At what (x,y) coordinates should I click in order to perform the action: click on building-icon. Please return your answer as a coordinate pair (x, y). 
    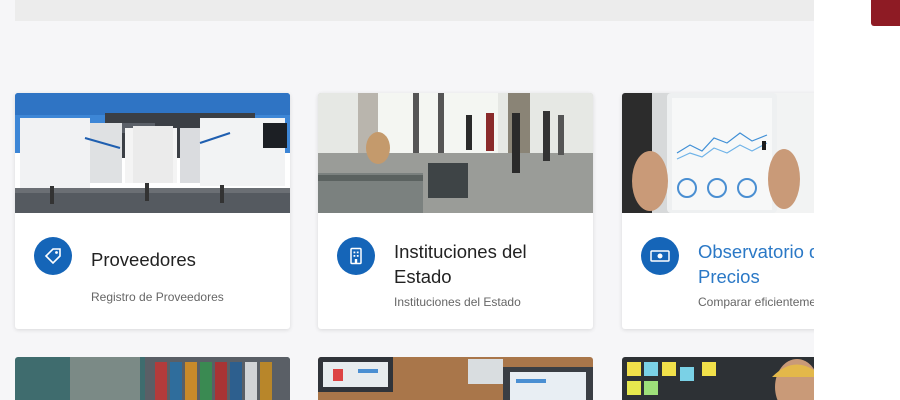
    Looking at the image, I should click on (356, 256).